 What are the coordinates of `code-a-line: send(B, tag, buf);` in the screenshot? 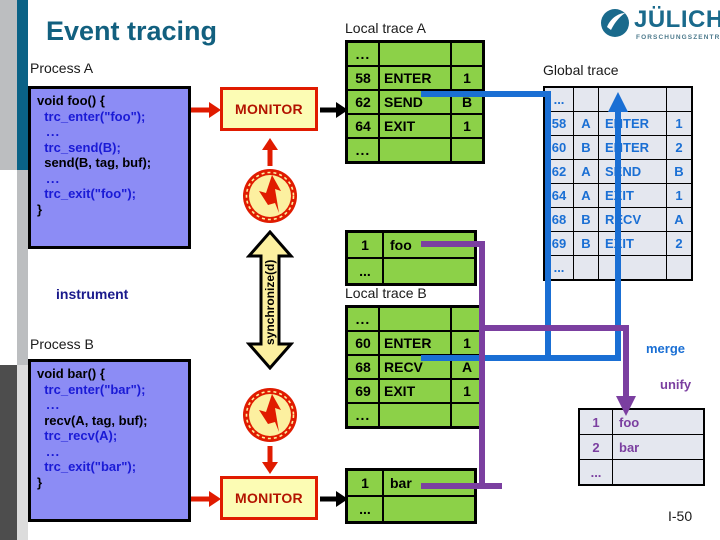 It's located at (94, 162).